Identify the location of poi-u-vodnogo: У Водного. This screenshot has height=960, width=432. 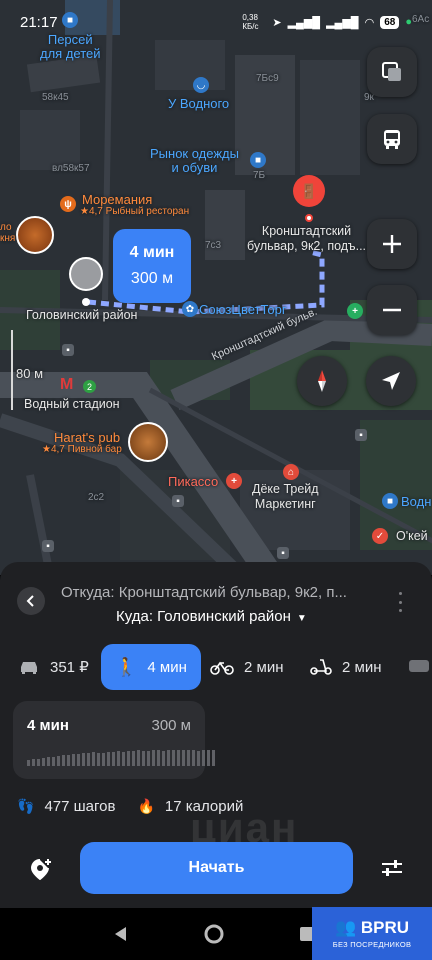
(198, 103).